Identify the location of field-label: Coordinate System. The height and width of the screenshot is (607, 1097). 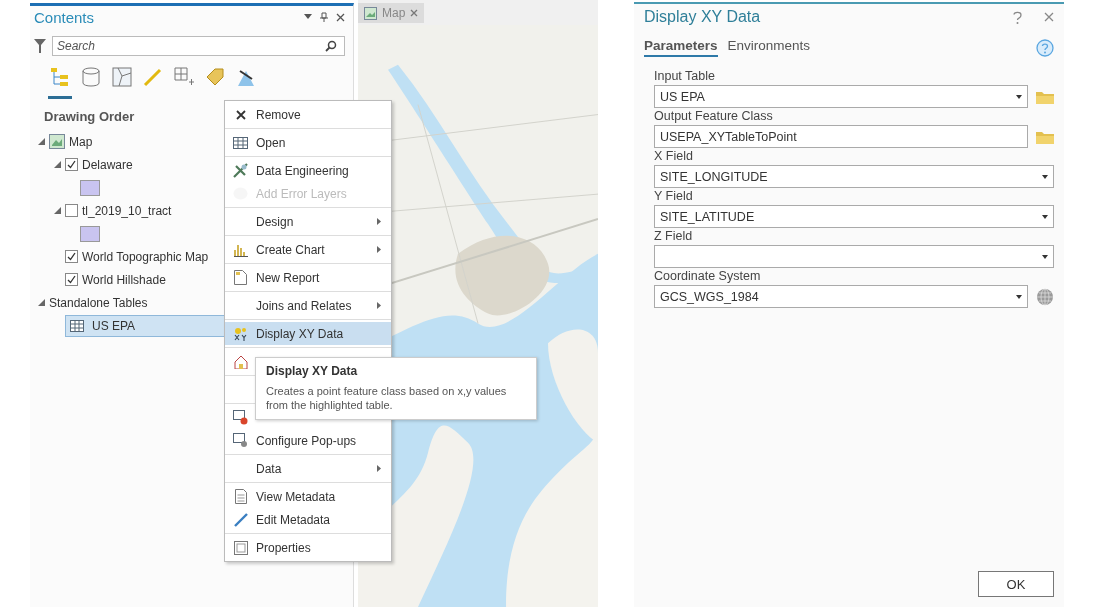
(708, 276).